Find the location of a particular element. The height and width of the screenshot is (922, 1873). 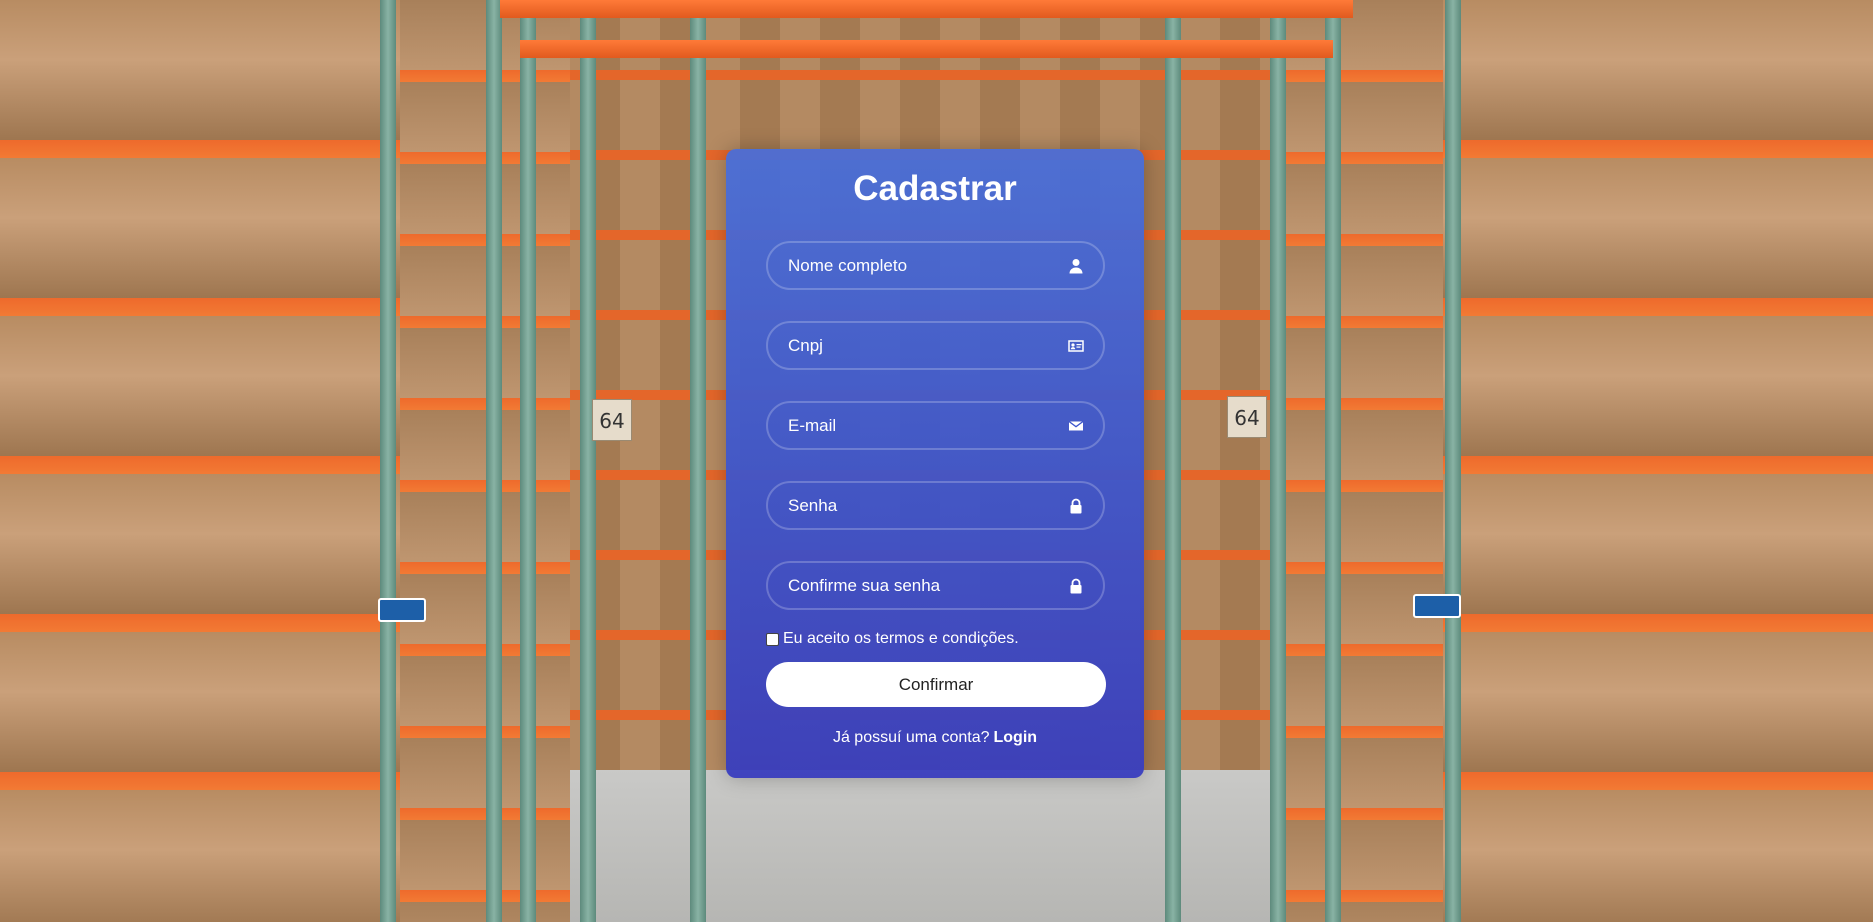

confirm-password-field is located at coordinates (935, 585).